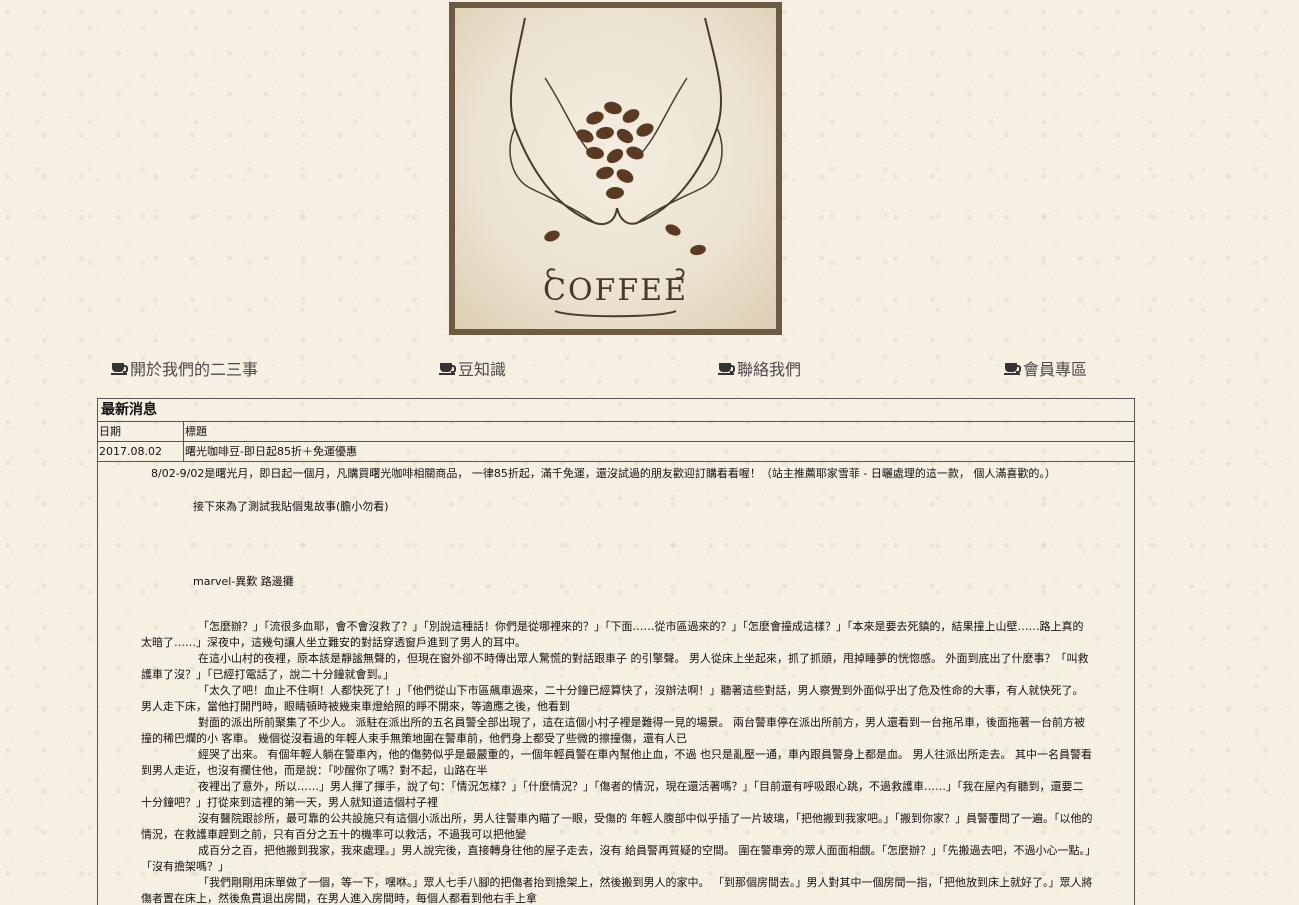 The width and height of the screenshot is (1299, 905). Describe the element at coordinates (769, 369) in the screenshot. I see `nav-item-label: 聯絡我們` at that location.